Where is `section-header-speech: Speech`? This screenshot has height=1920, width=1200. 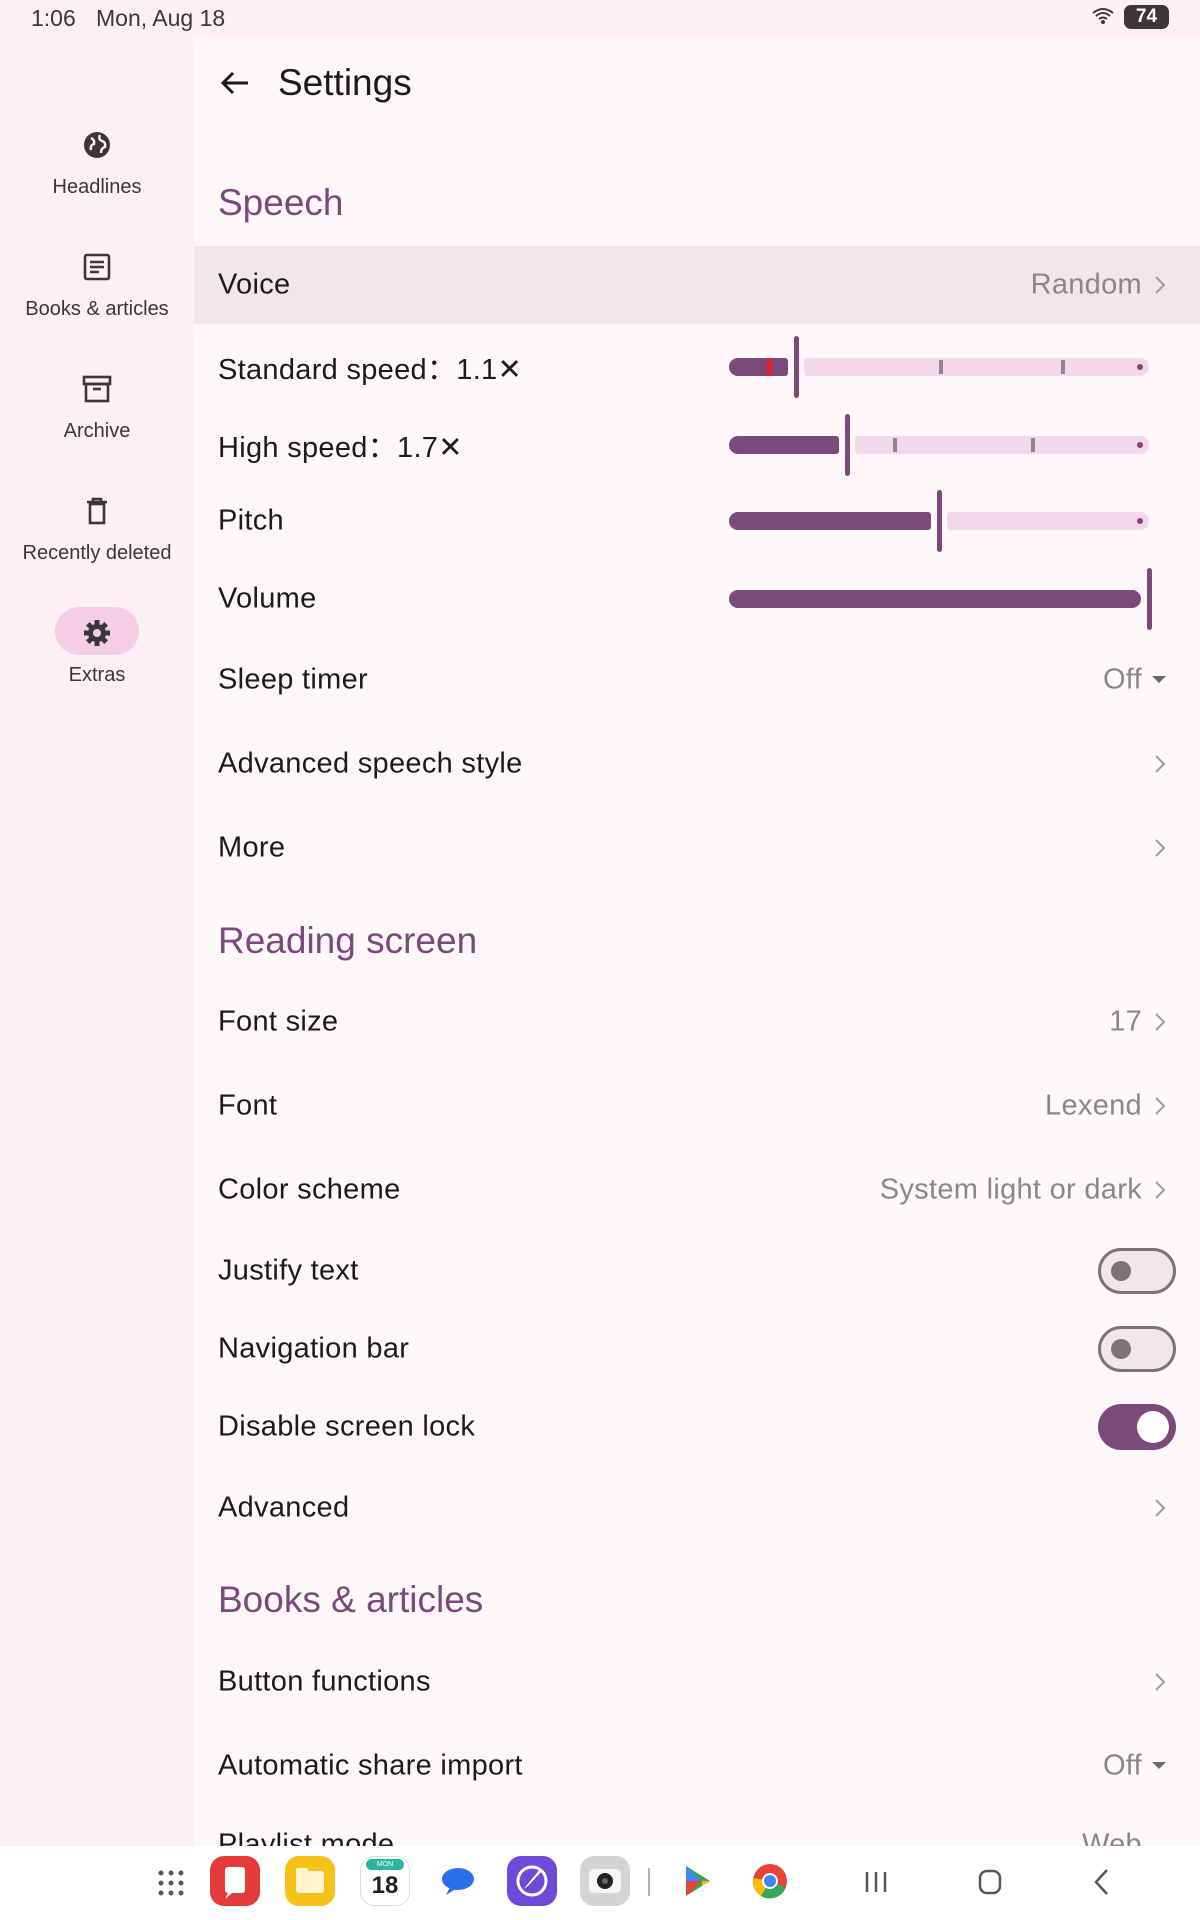
section-header-speech: Speech is located at coordinates (281, 202).